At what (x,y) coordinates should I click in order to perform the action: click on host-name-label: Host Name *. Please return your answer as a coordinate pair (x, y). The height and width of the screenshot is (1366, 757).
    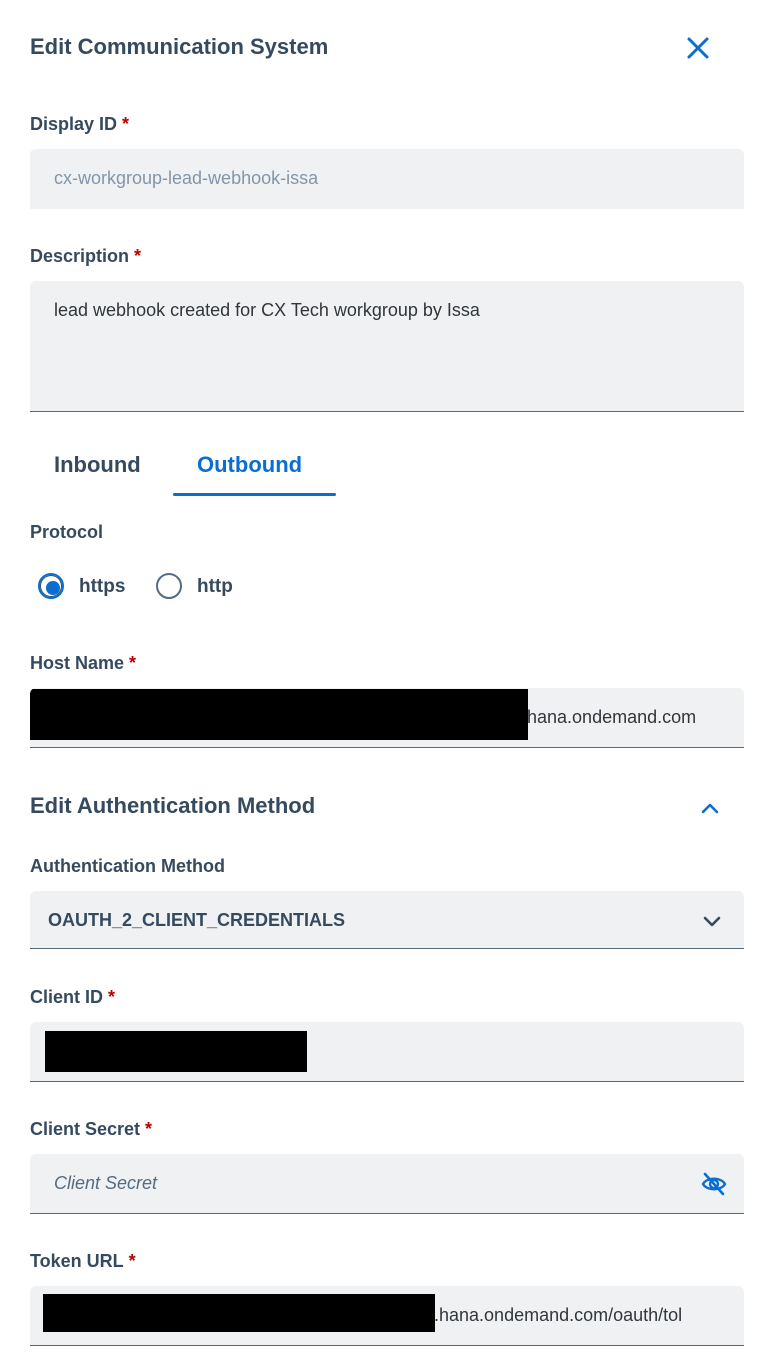
    Looking at the image, I should click on (83, 663).